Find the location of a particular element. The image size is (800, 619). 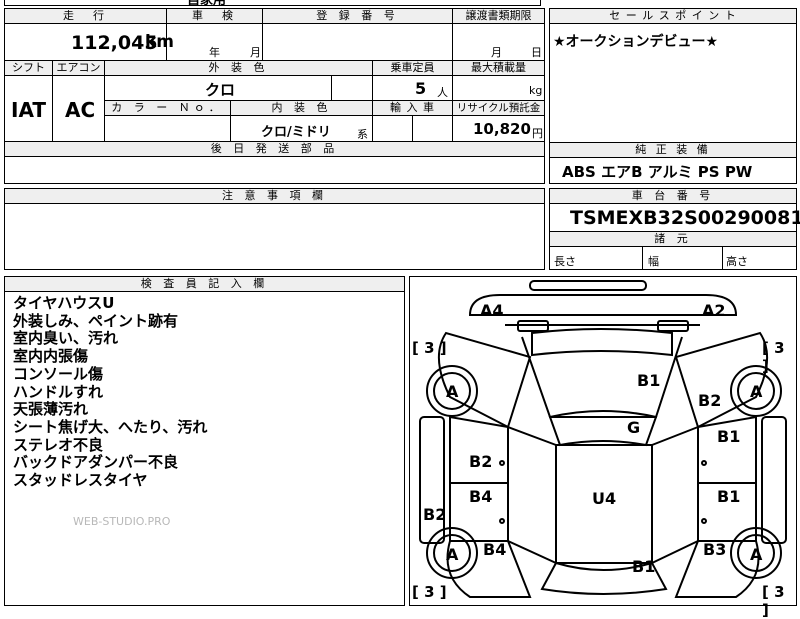

dim-length-label: 長さ is located at coordinates (565, 261).